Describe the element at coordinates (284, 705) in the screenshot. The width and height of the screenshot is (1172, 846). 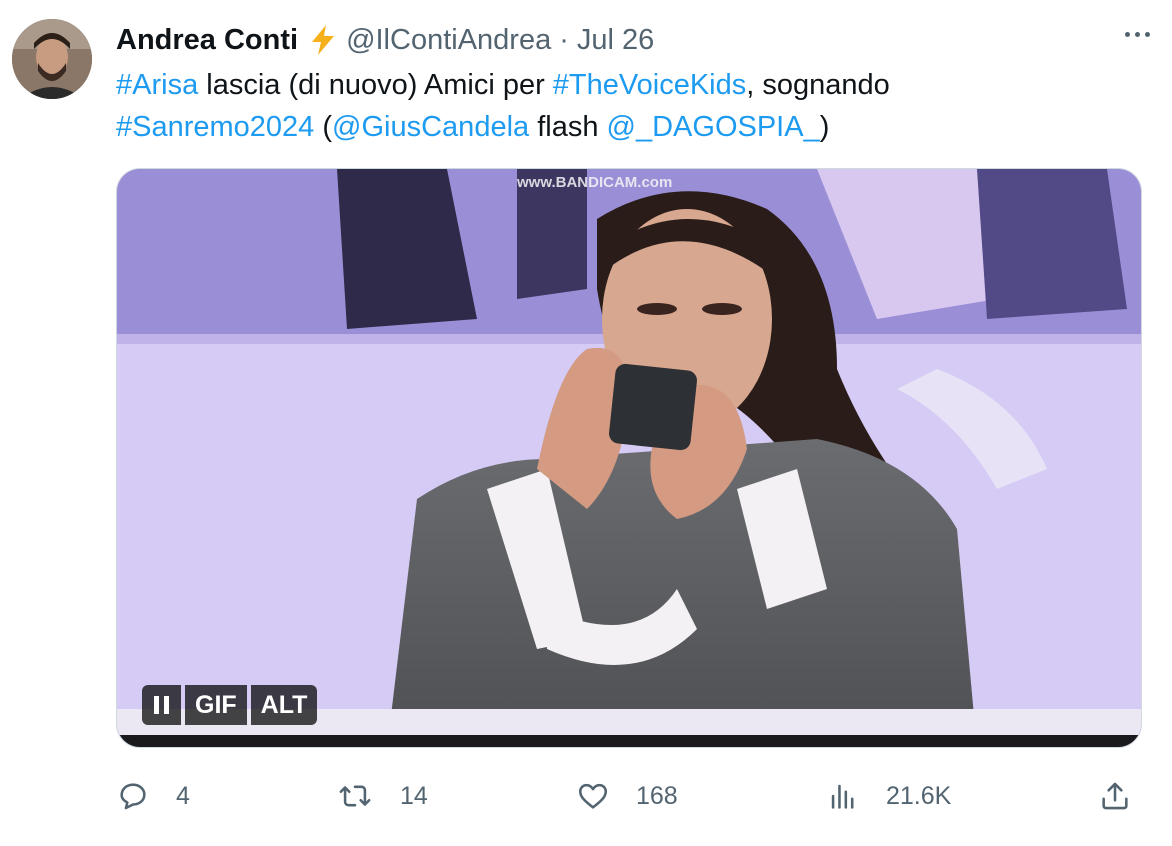
I see `alt-text-button: ALT` at that location.